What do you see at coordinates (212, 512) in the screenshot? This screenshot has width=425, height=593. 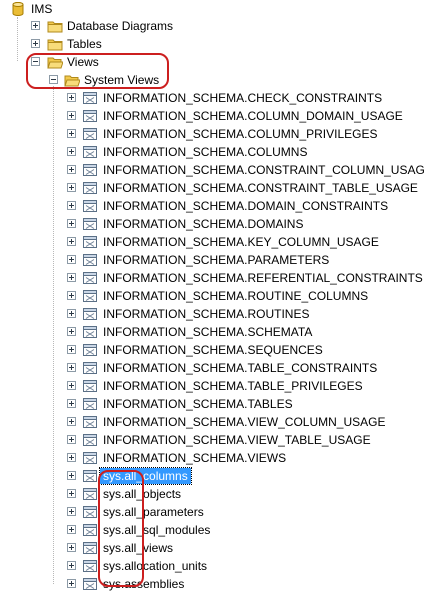 I see `tree-node-system-view: sys.all_parameters` at bounding box center [212, 512].